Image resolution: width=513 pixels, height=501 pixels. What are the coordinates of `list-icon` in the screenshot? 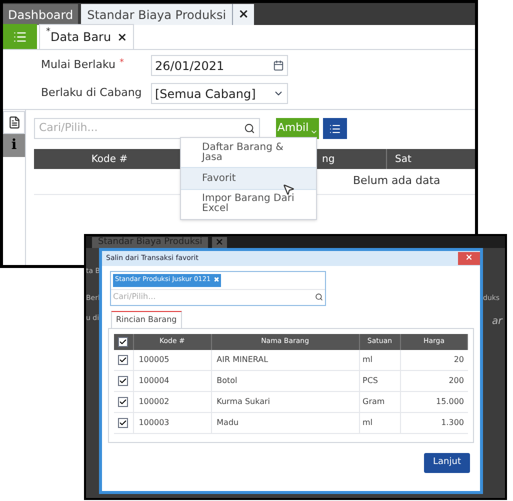 It's located at (20, 37).